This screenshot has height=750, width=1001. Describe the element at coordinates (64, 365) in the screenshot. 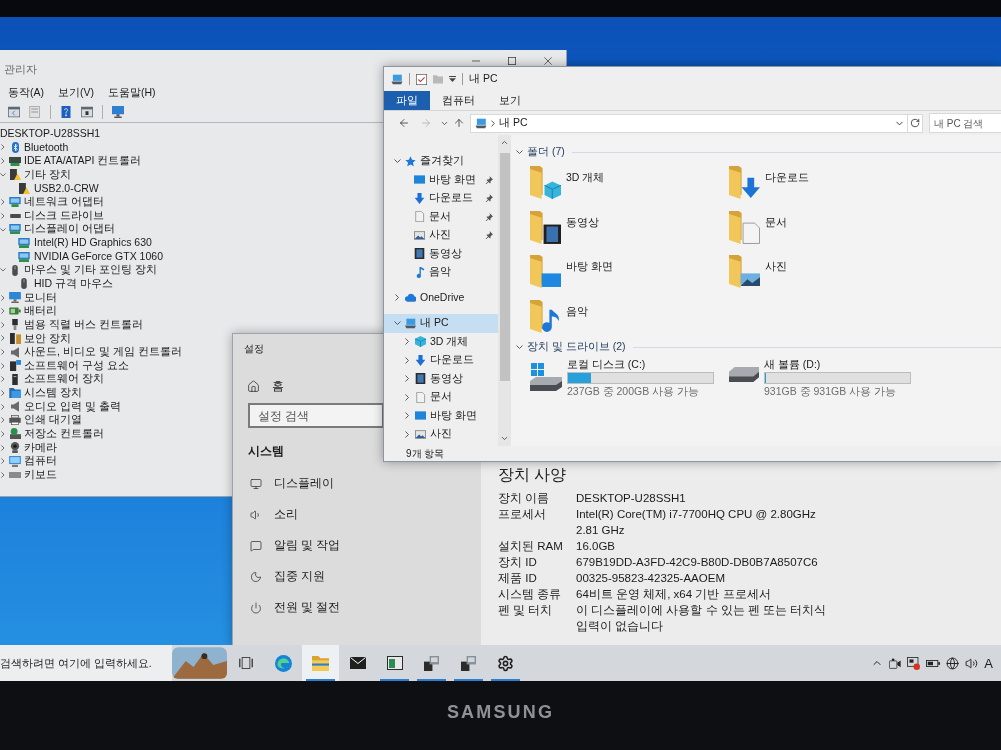

I see `tree-item: 소프트웨어 구성 요소` at that location.